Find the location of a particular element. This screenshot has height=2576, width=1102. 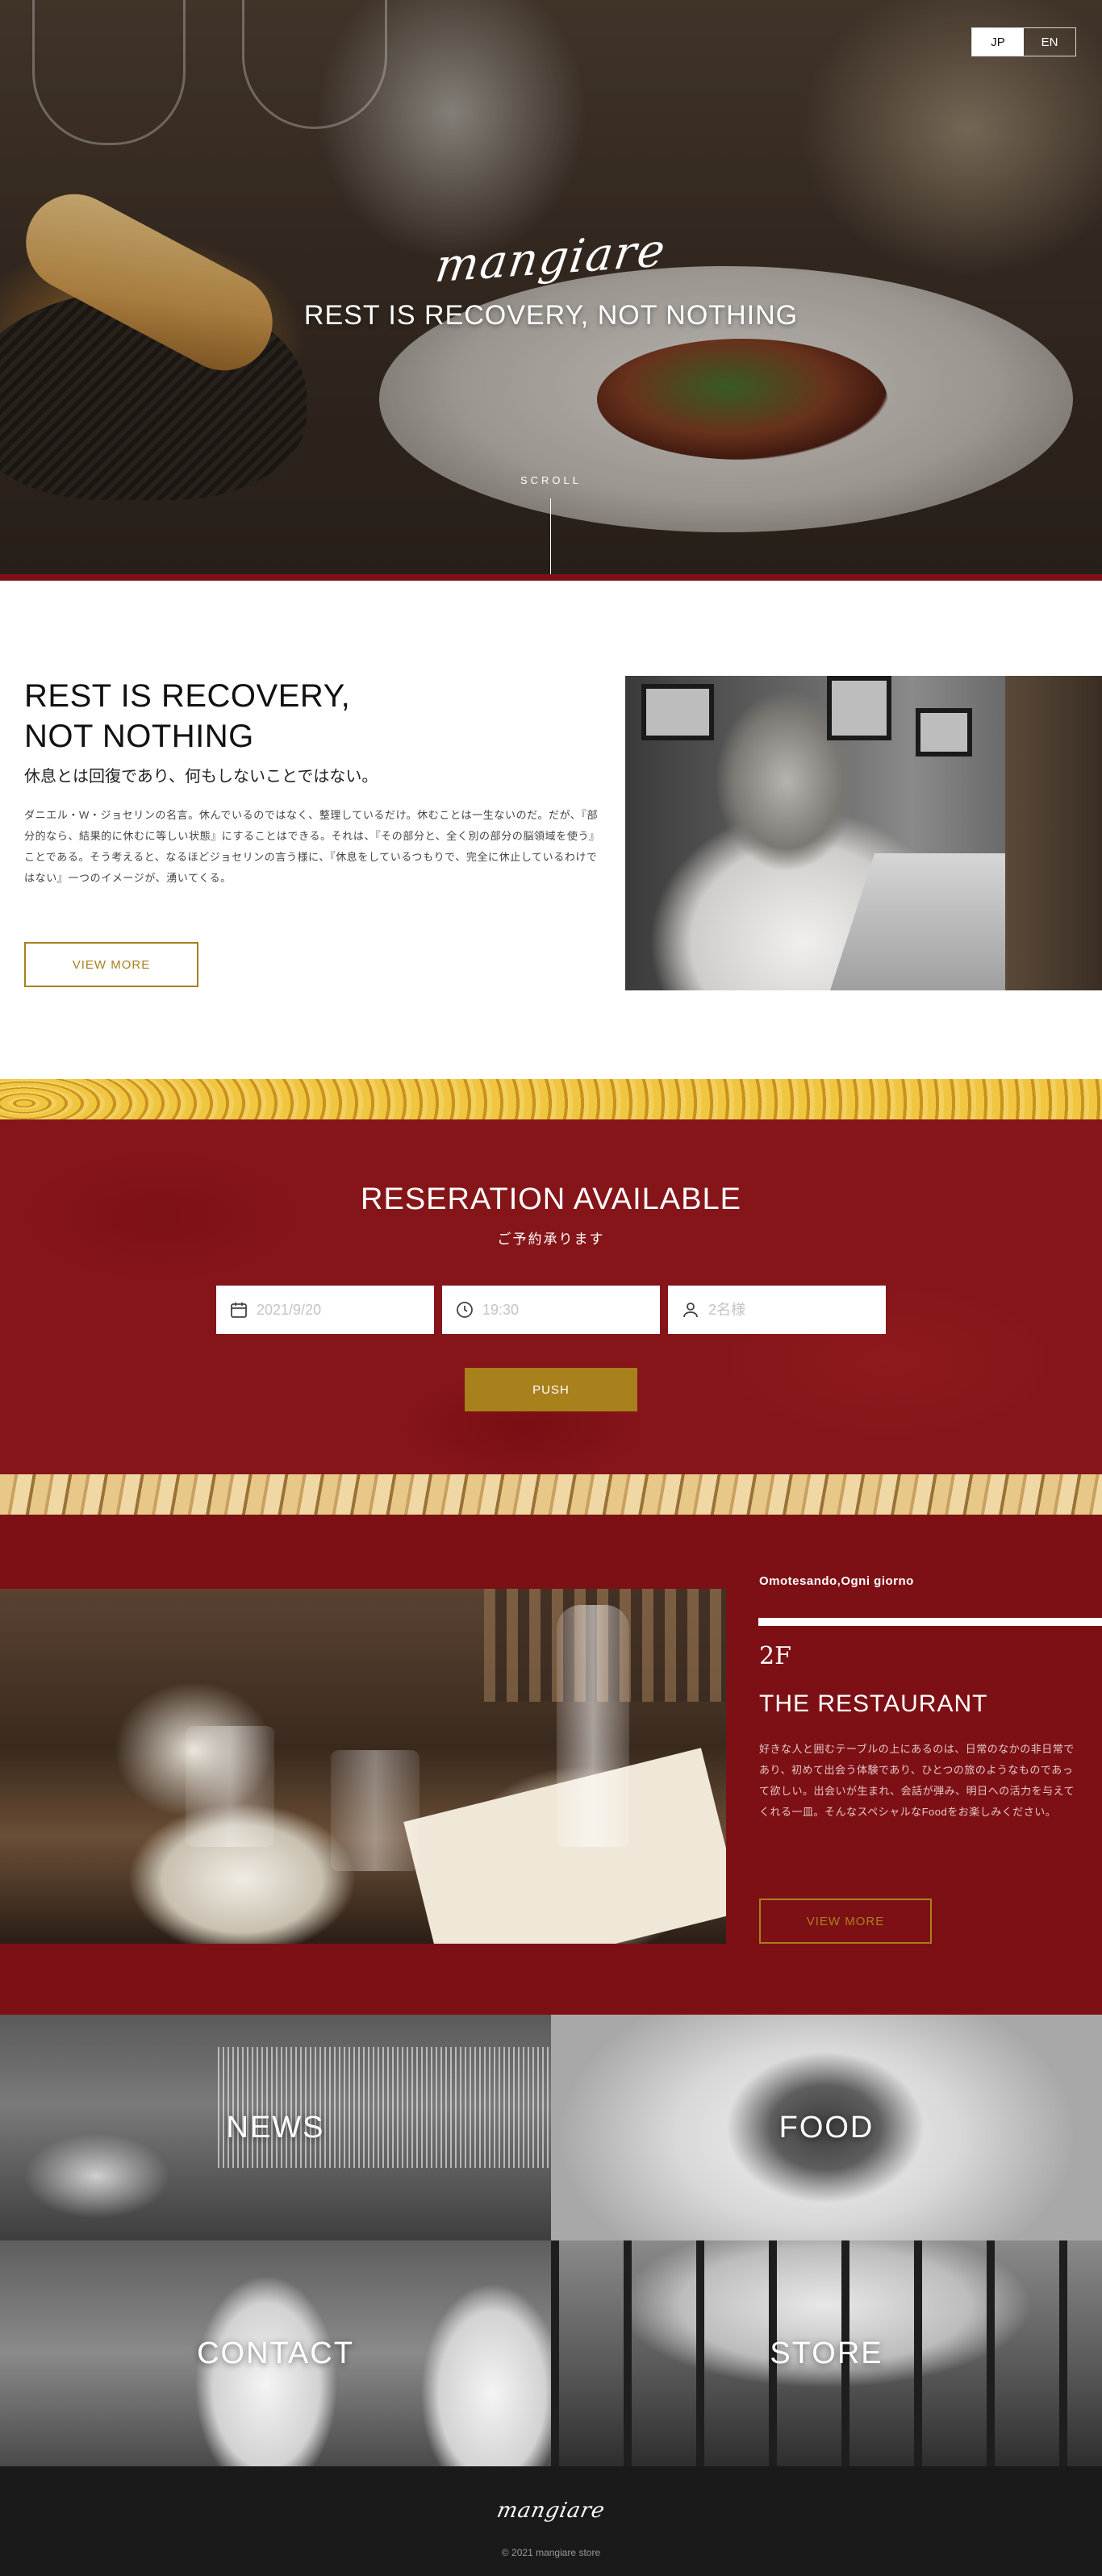

restaurant-tagline: Omotesando,Ogni giorno is located at coordinates (836, 1581).